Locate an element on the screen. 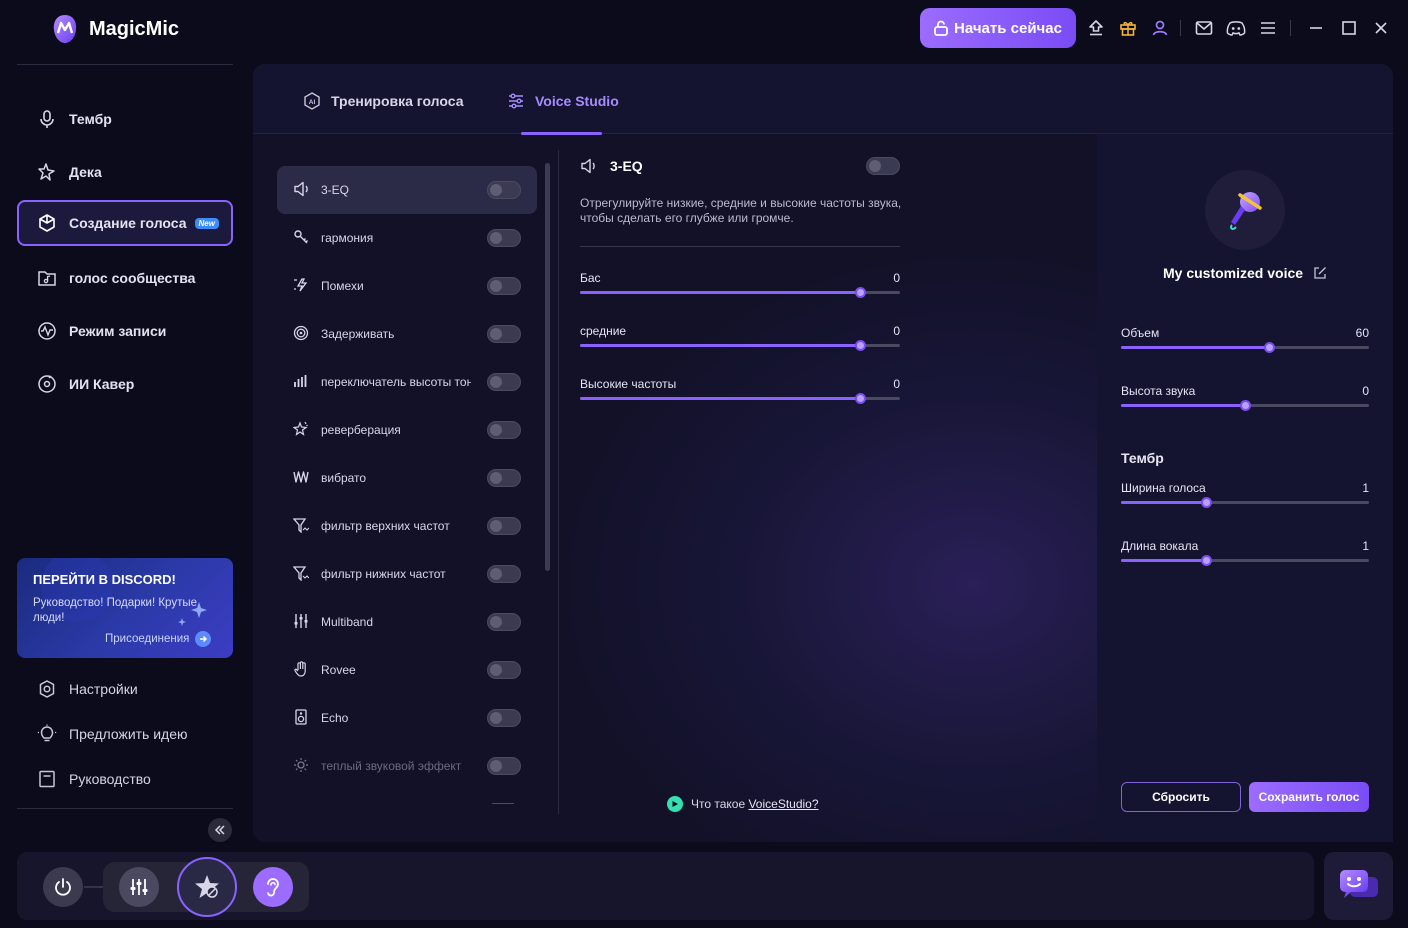 The width and height of the screenshot is (1408, 928). effect-item: переключатель высоты тона is located at coordinates (407, 382).